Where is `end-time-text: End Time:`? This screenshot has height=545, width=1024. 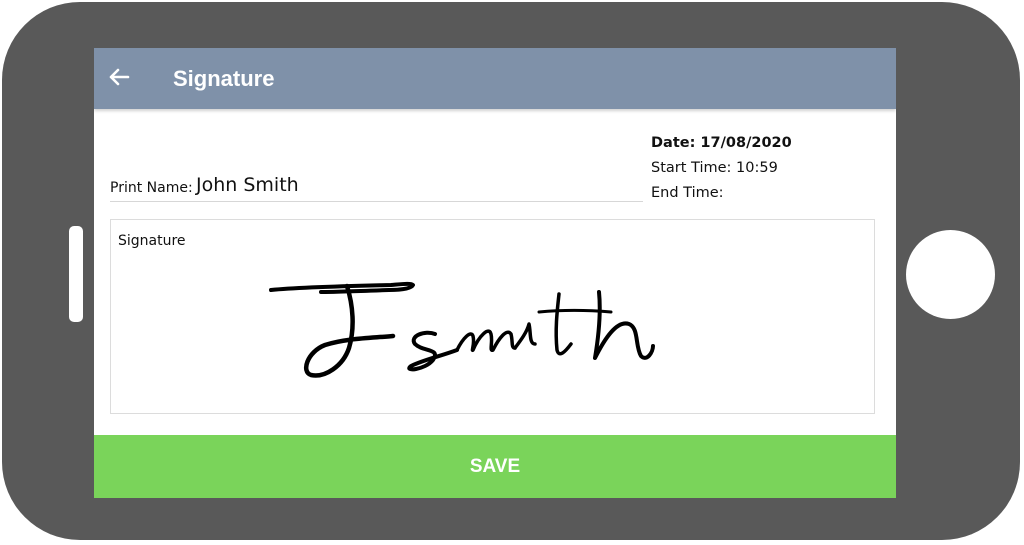 end-time-text: End Time: is located at coordinates (687, 193).